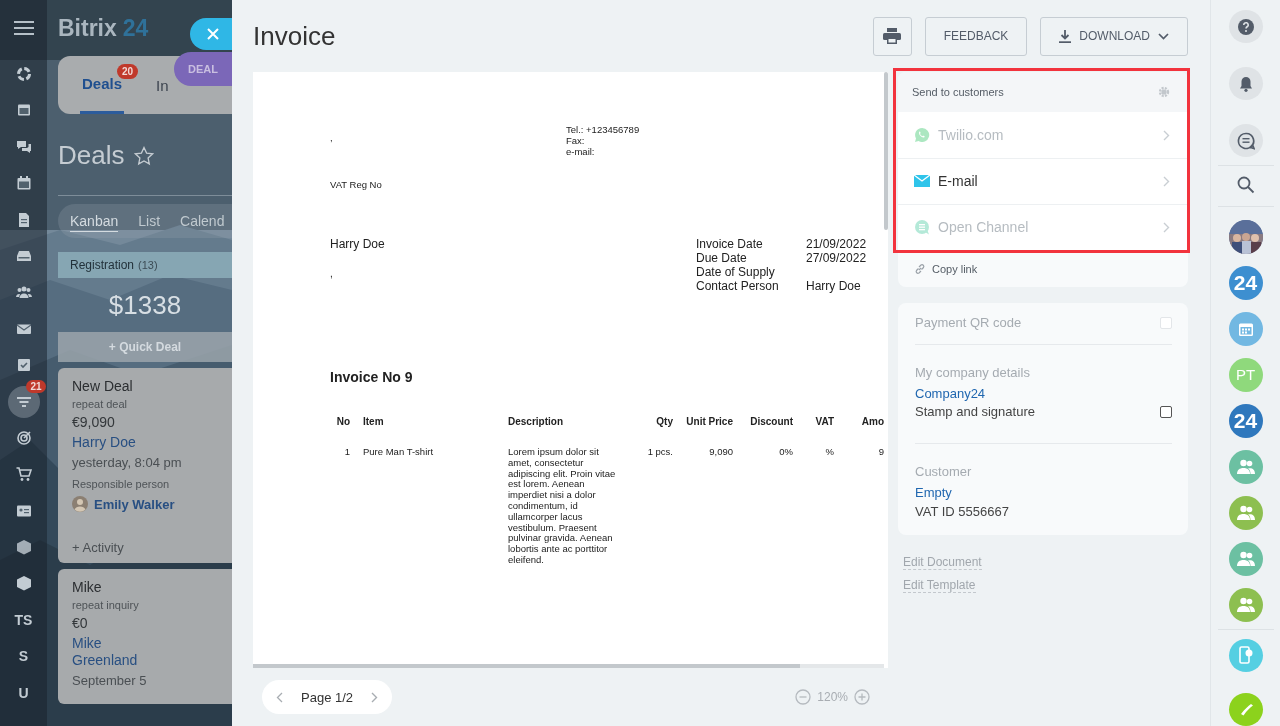 This screenshot has width=1280, height=726. What do you see at coordinates (922, 135) in the screenshot?
I see `phone-bubble-icon` at bounding box center [922, 135].